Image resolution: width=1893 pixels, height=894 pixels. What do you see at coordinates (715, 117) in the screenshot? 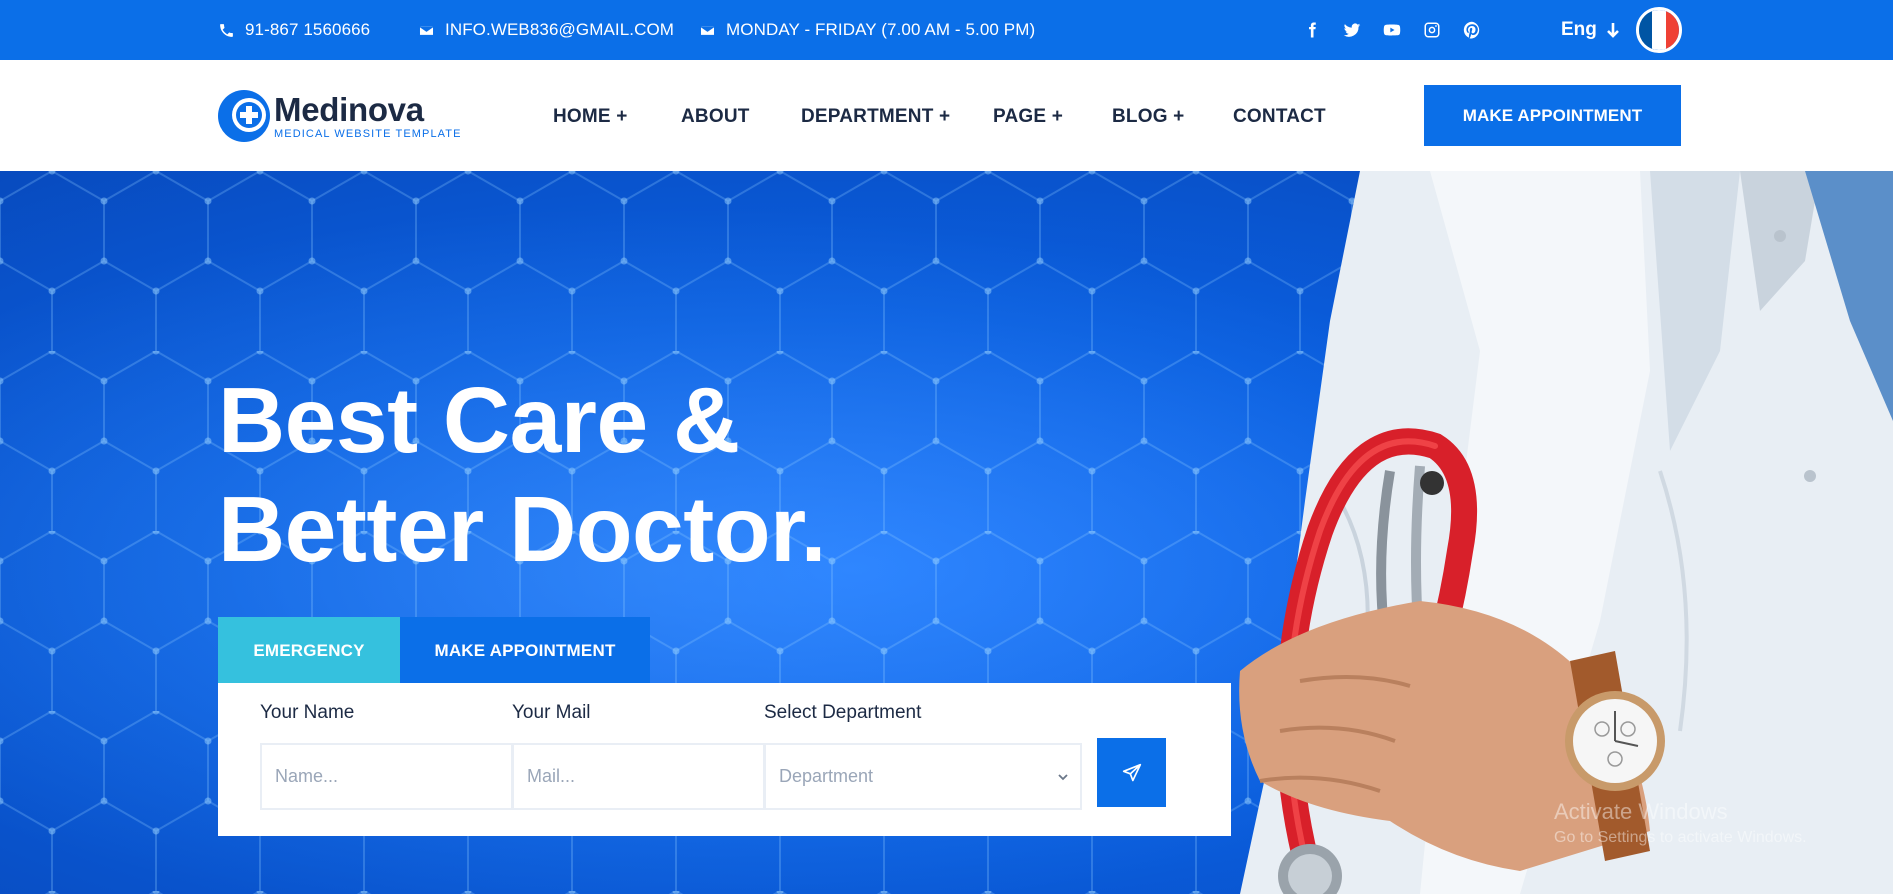
I see `nav-item-about: ABOUT` at bounding box center [715, 117].